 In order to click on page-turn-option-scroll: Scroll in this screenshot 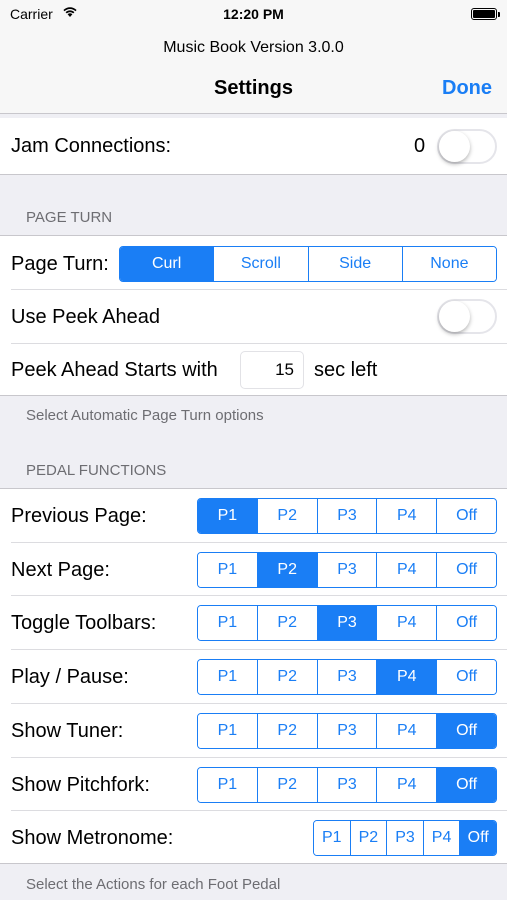, I will do `click(260, 264)`.